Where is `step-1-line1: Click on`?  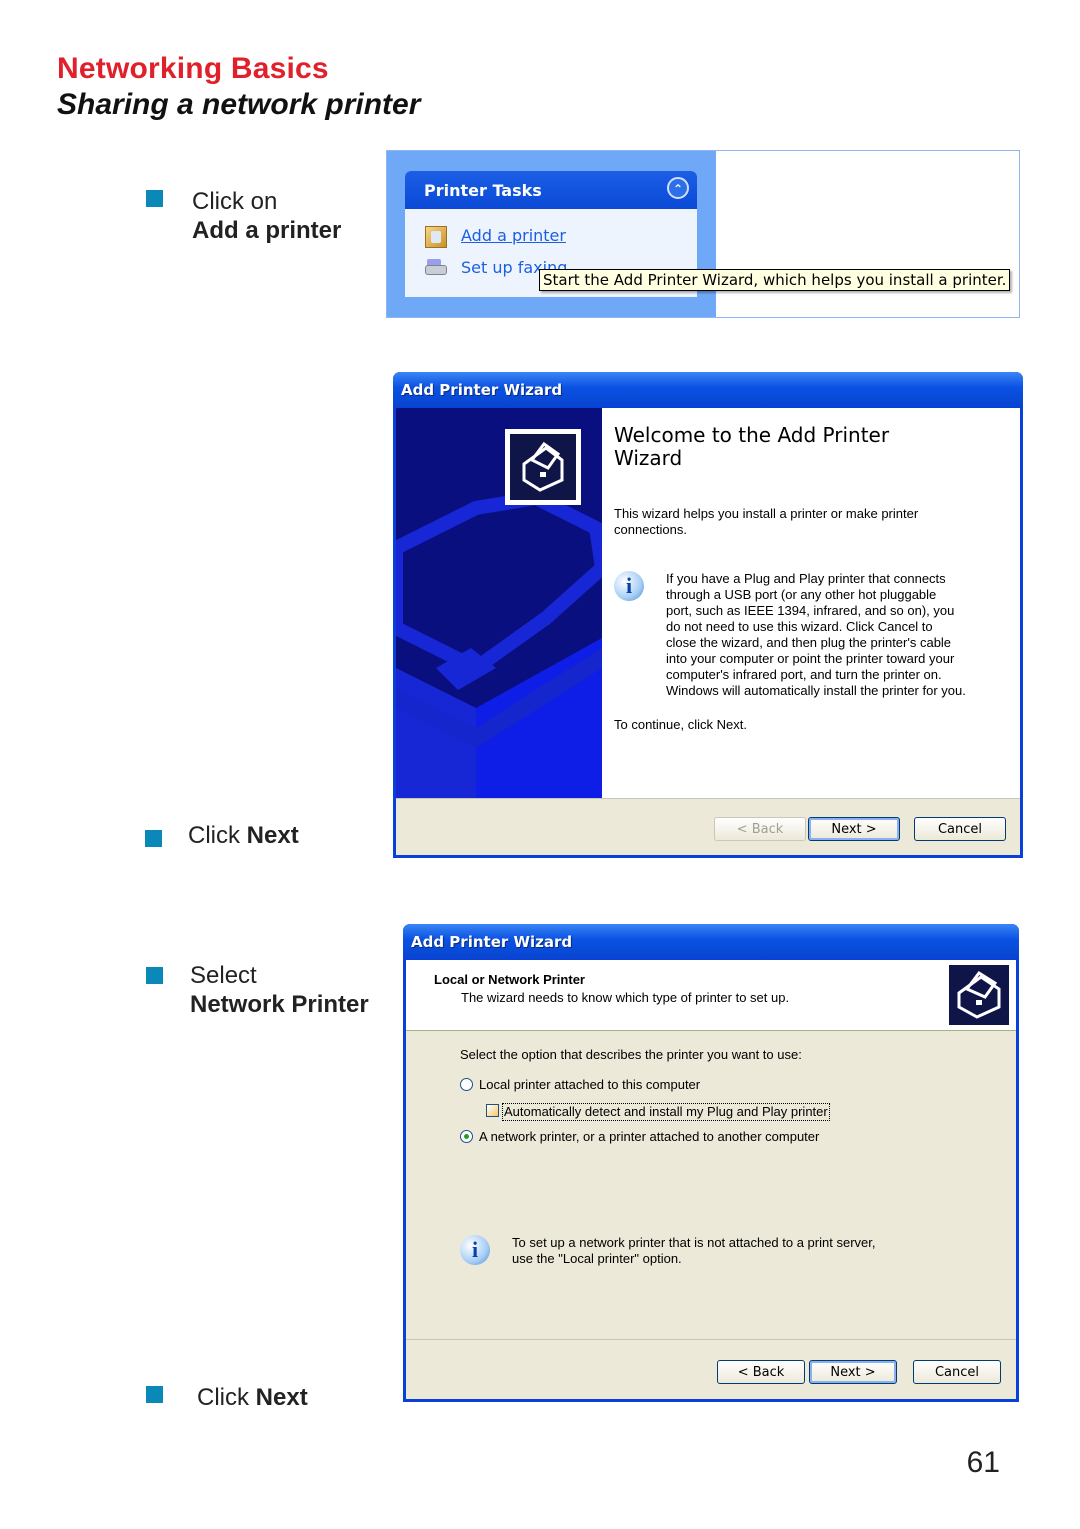 step-1-line1: Click on is located at coordinates (235, 201).